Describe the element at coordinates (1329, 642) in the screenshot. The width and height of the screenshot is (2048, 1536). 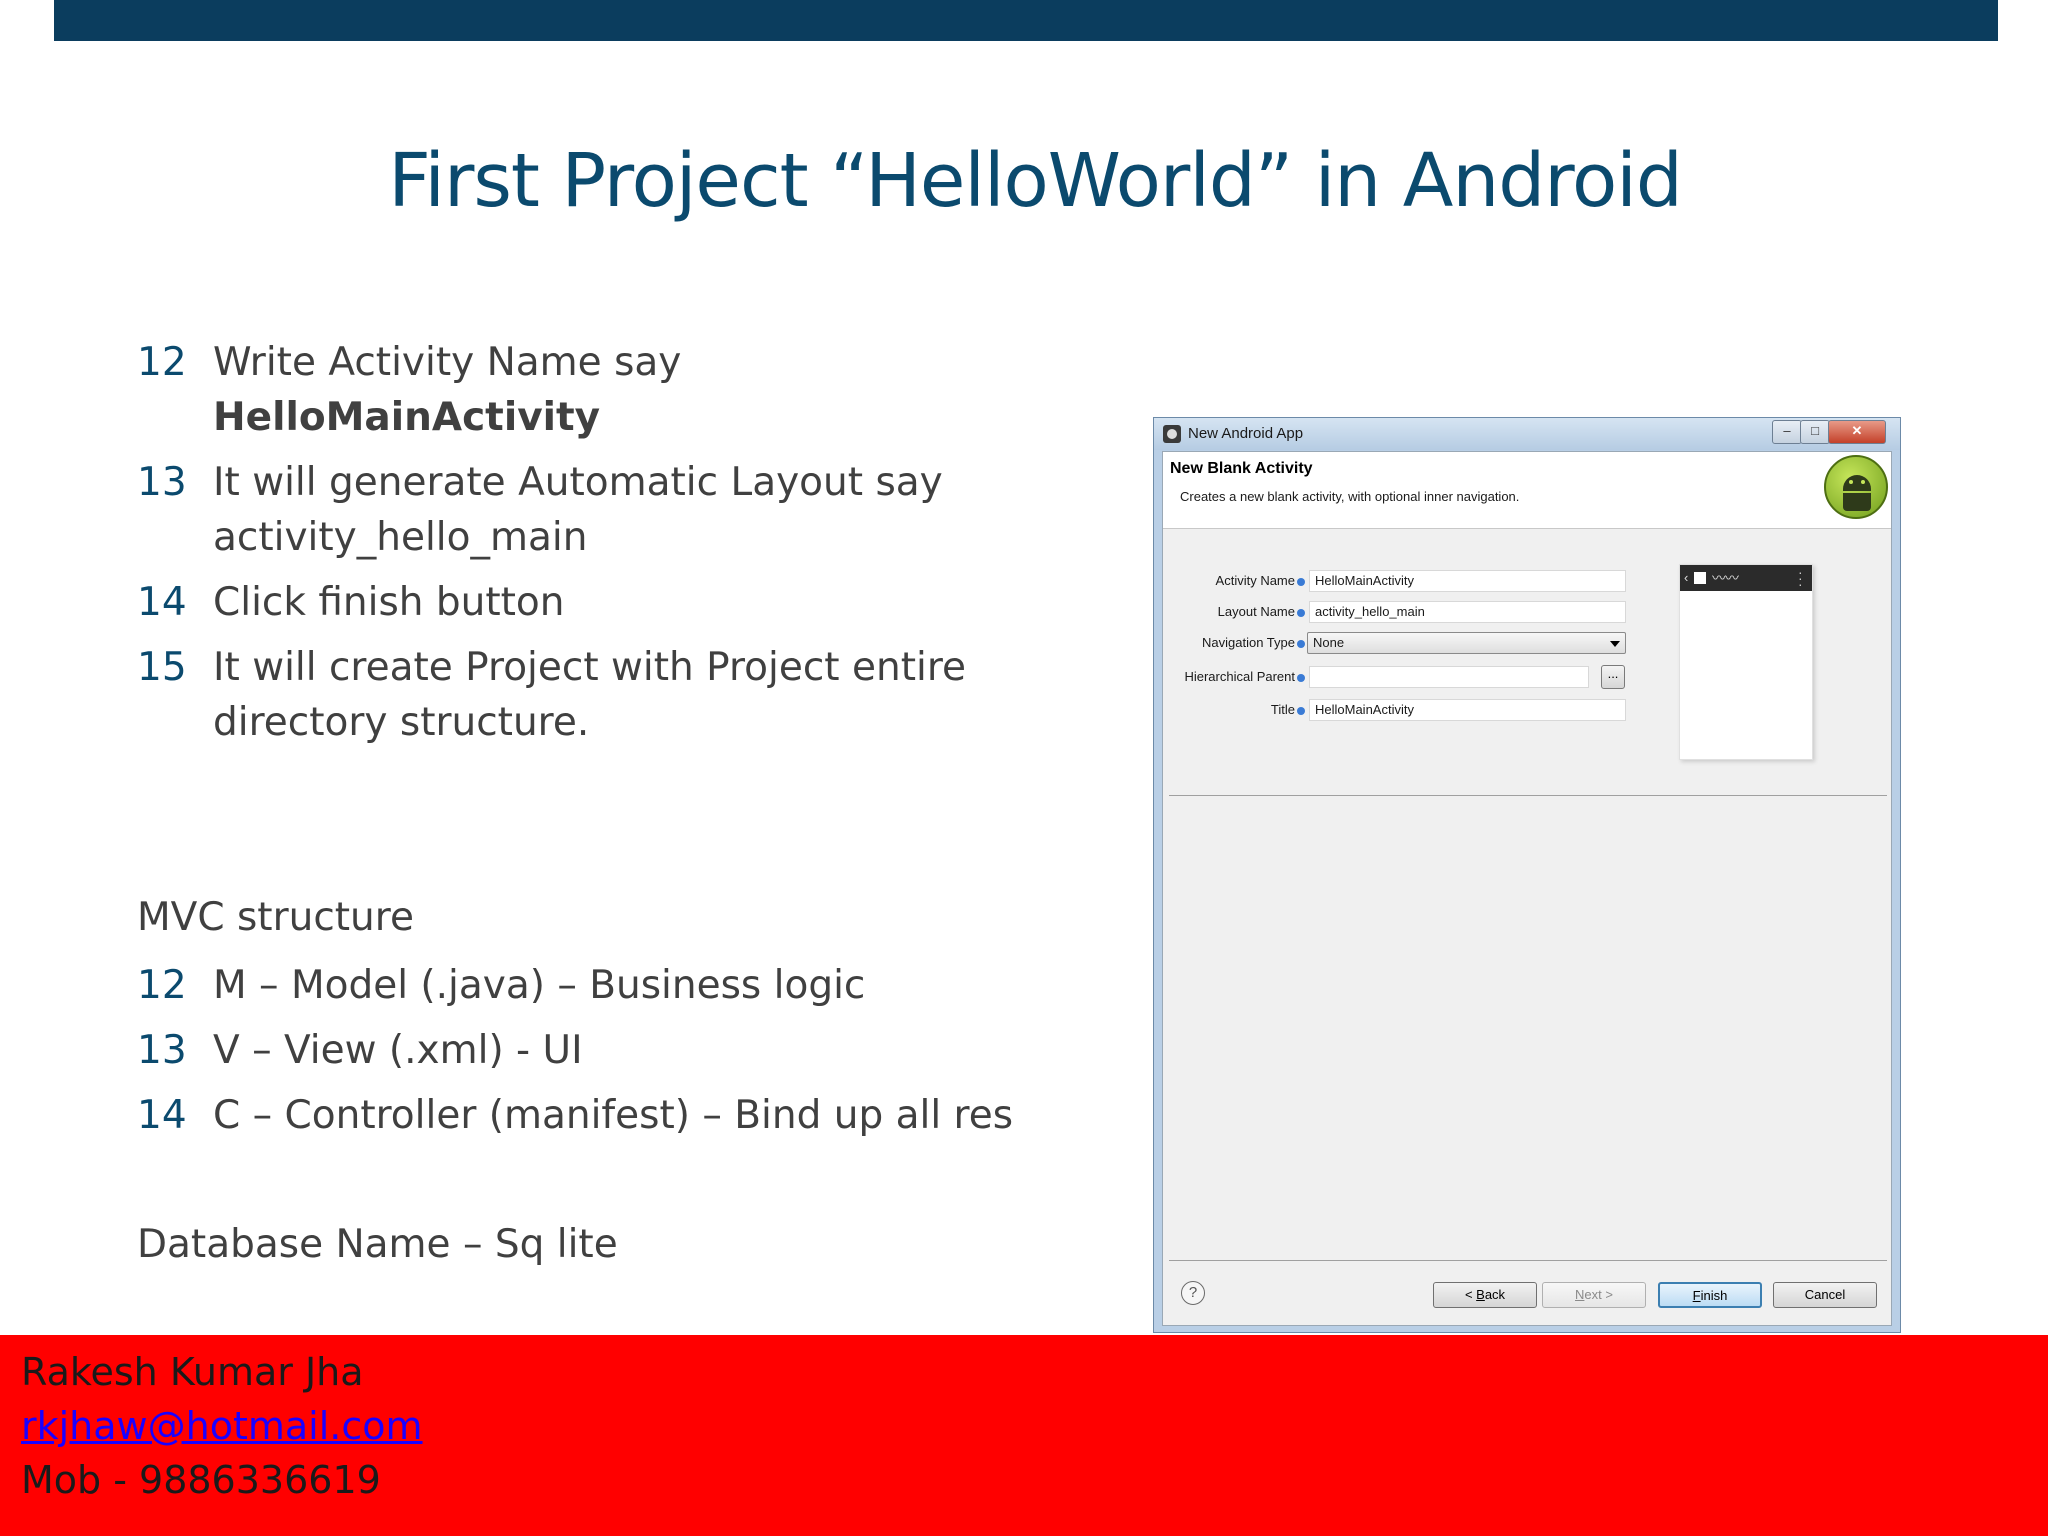
I see `navigation-type-value: None` at that location.